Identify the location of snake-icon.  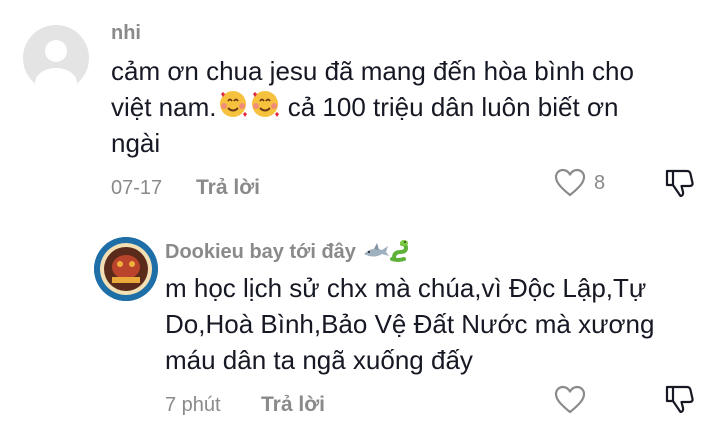
(401, 253).